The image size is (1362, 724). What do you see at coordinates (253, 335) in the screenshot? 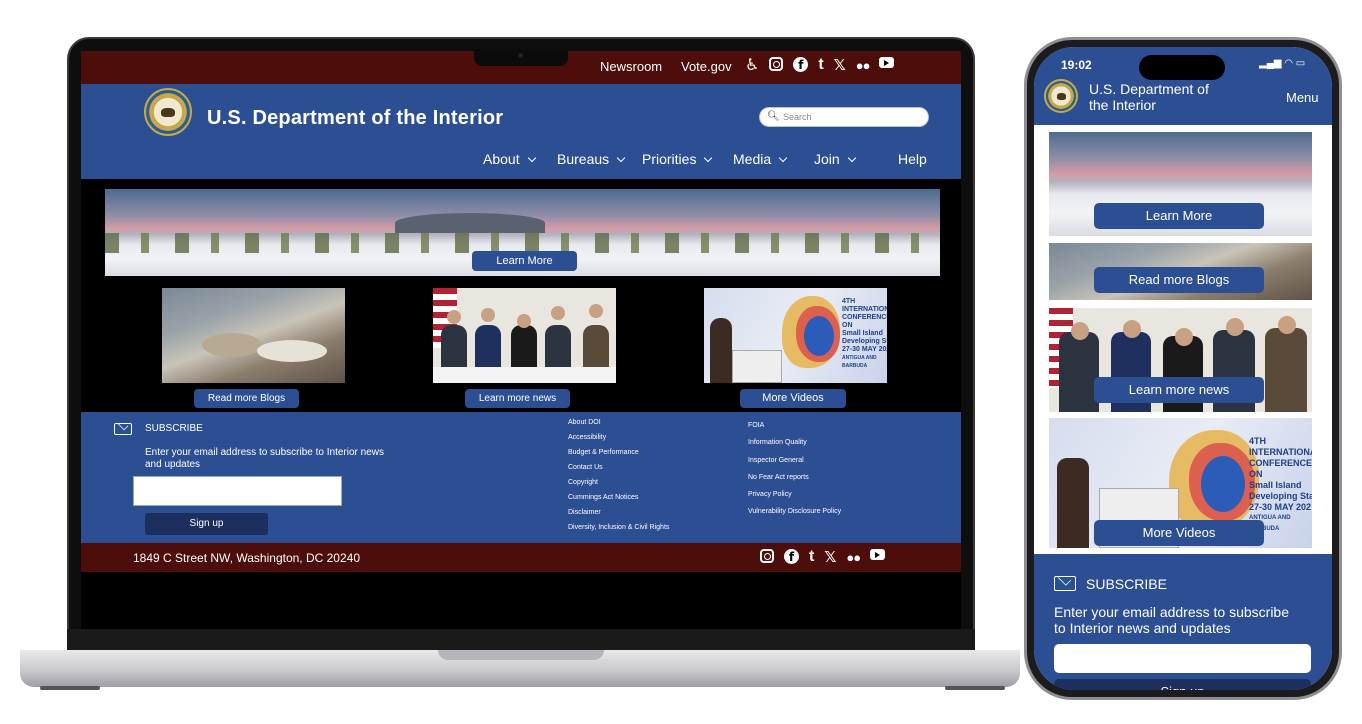
I see `blog-image` at bounding box center [253, 335].